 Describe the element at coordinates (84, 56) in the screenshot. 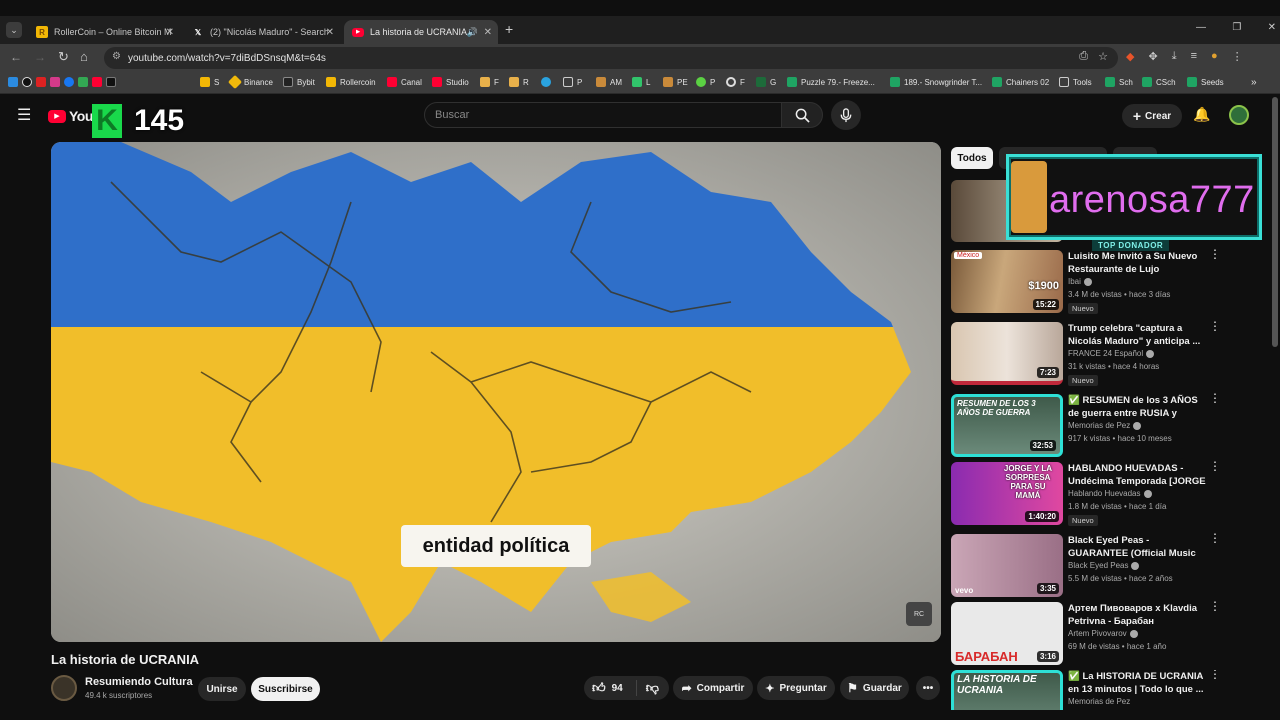

I see `home-icon: ⌂` at that location.